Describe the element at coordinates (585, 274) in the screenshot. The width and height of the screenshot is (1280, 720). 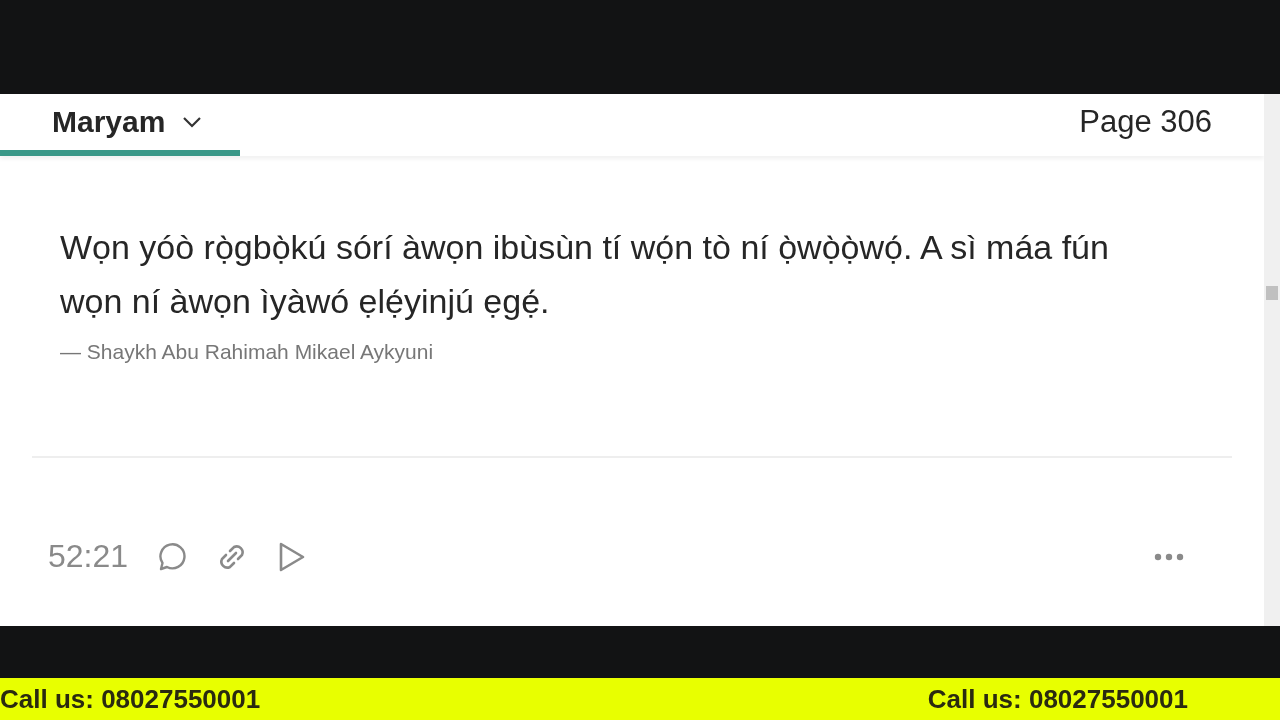
I see `quote-text: Wọn yóò rọ̀gbọ̀kú sórí àwọn ibùsùn tí wọ́n tò ní ọ̀wọ̀ọ̀wọ́. A sì máa fún wọn ní àwọn ìyàwó ẹlẹ́yinjú ẹgẹ́.` at that location.